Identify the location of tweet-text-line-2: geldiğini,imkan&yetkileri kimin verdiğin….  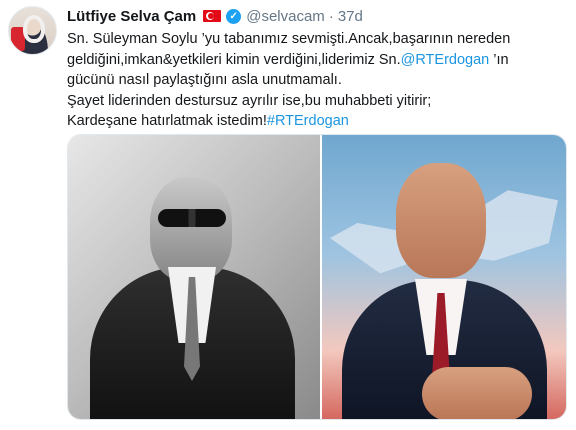
(317, 60).